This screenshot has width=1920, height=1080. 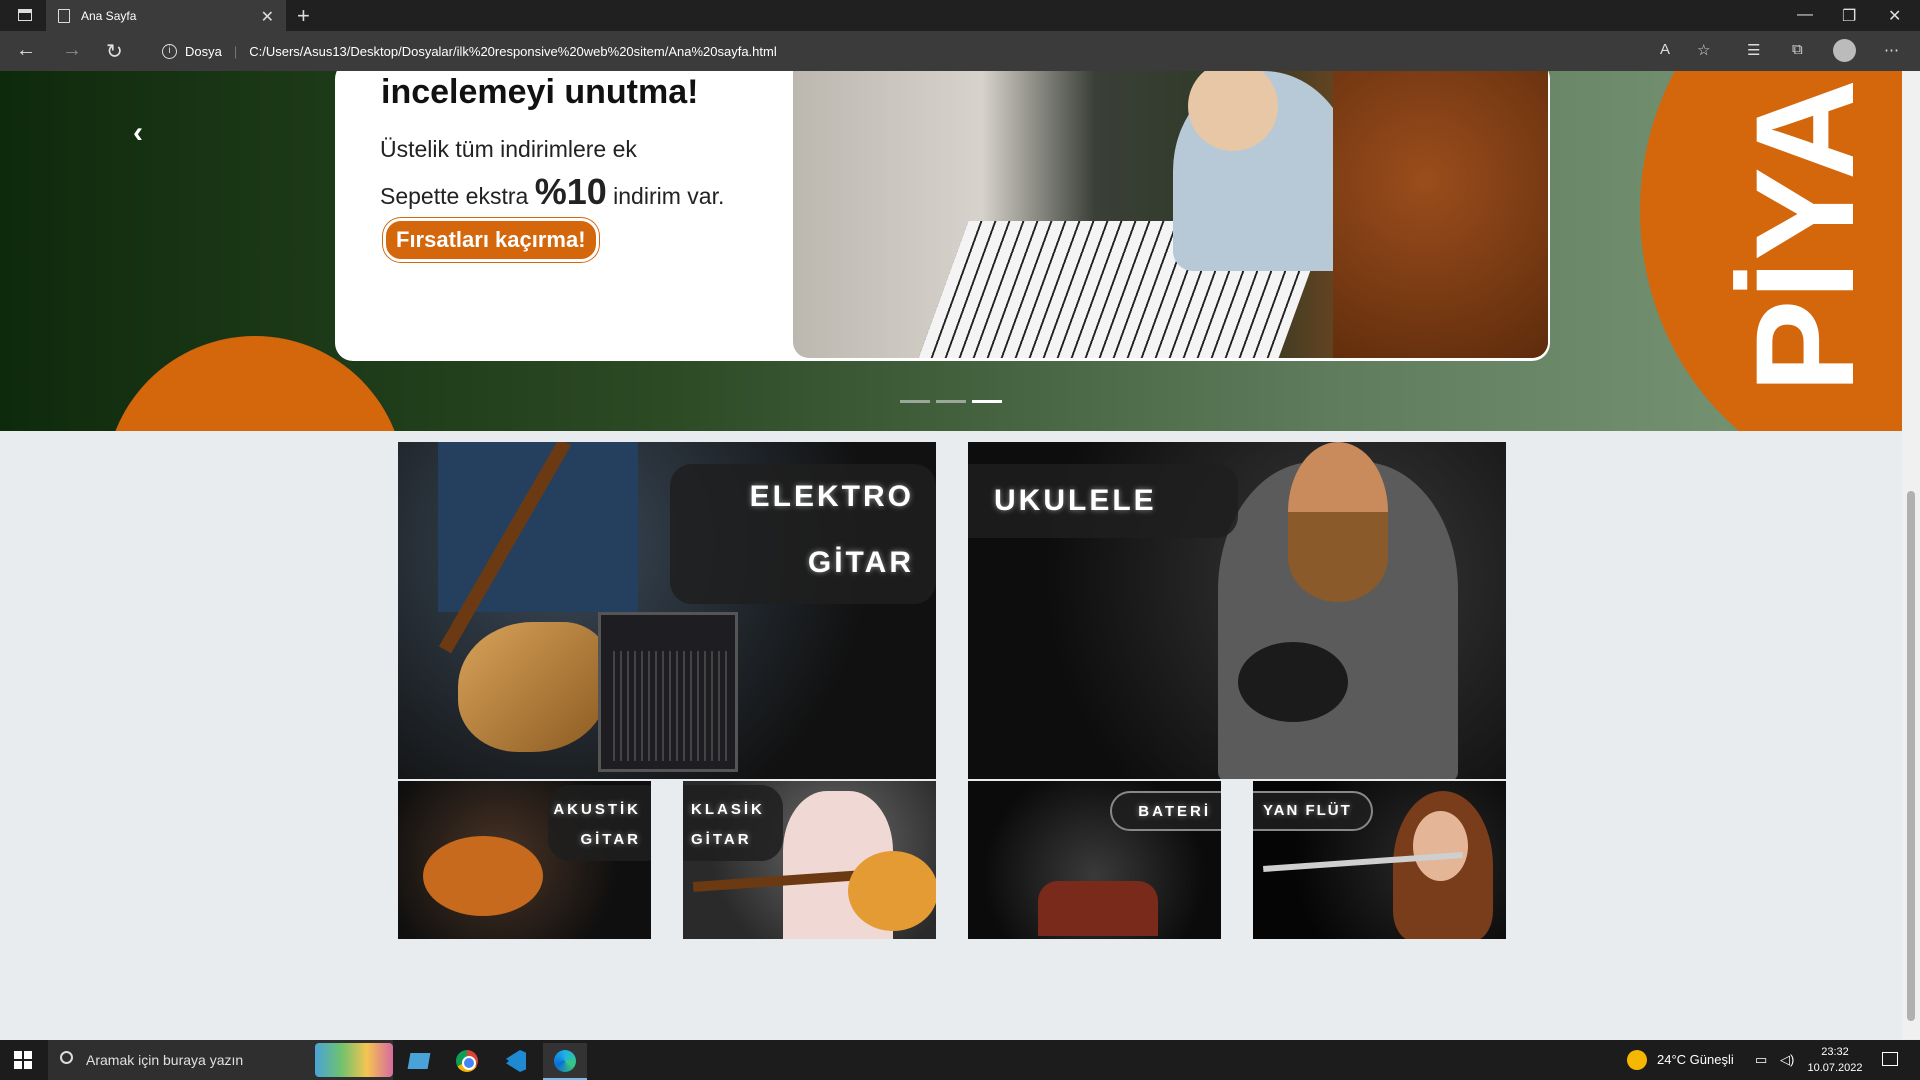 What do you see at coordinates (1835, 1068) in the screenshot?
I see `clock-date: 10.07.2022` at bounding box center [1835, 1068].